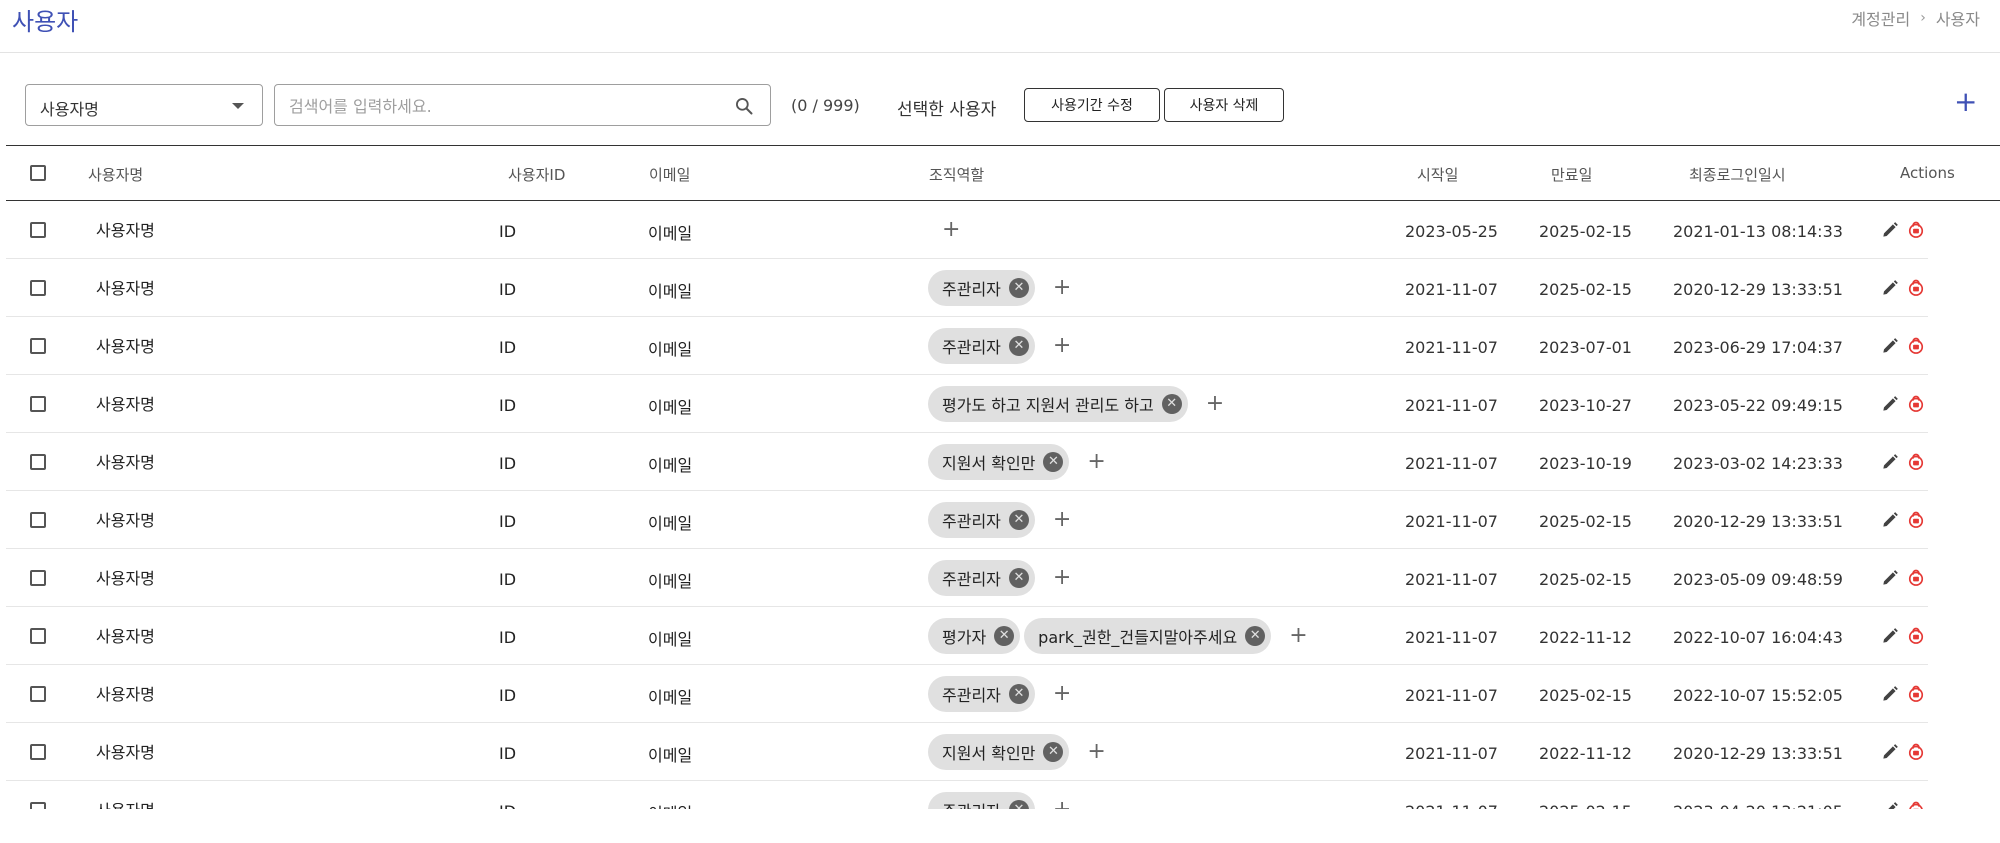 The height and width of the screenshot is (843, 2000). I want to click on column-header-role: 조직역할, so click(956, 174).